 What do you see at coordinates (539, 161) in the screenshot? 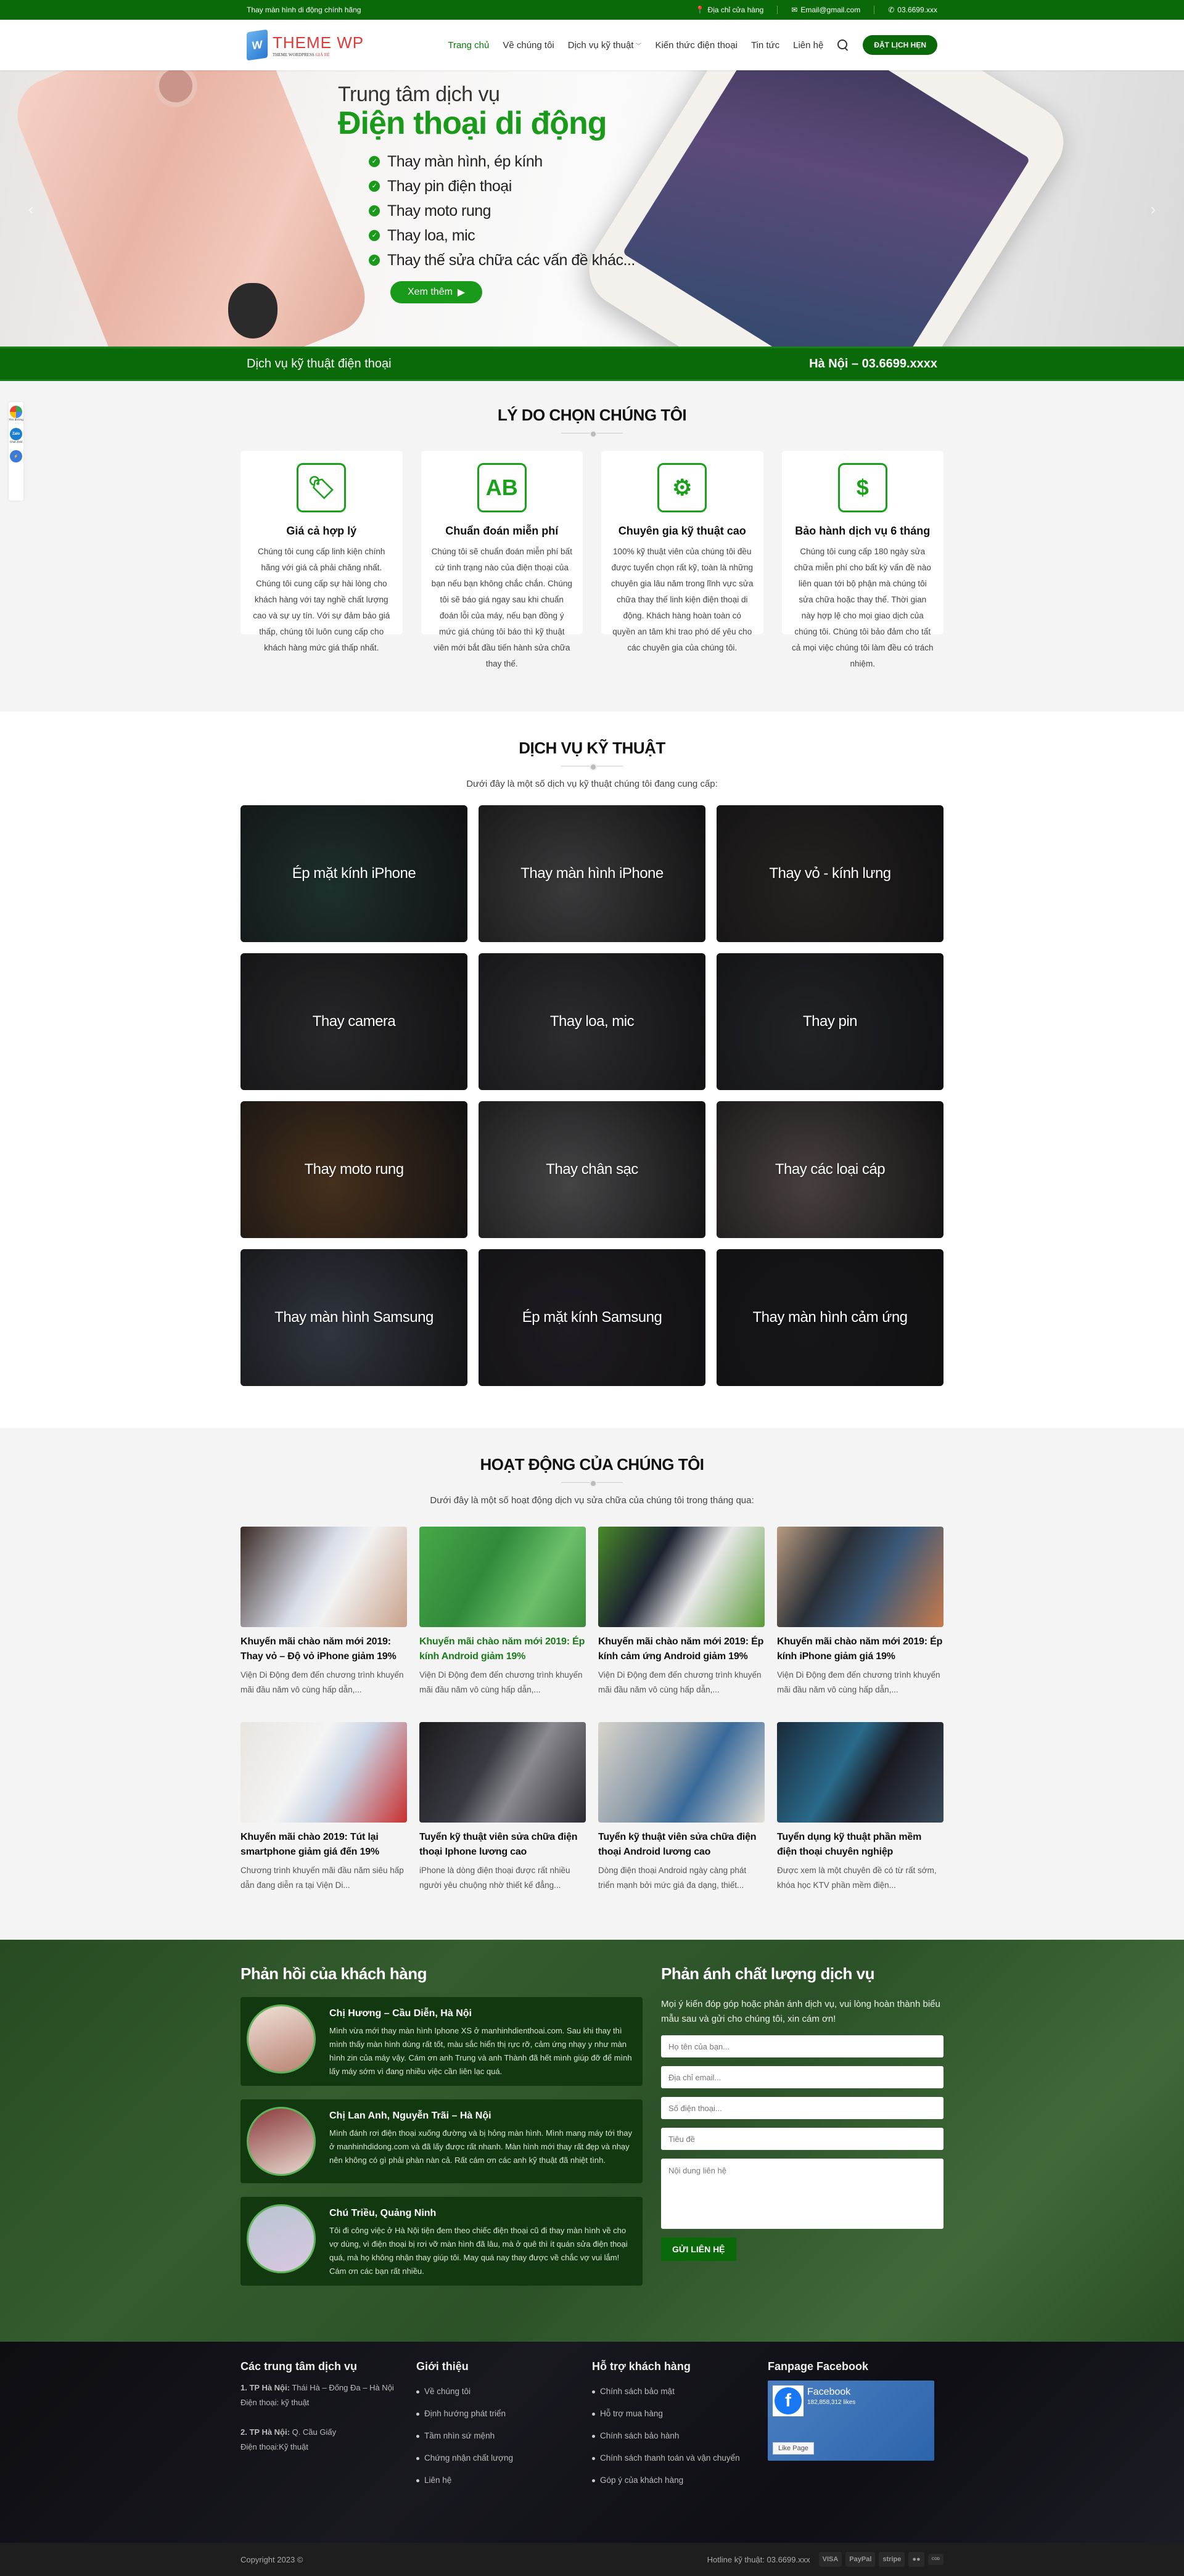
I see `hero-list-item: ✓ Thay màn hình, ép kính` at bounding box center [539, 161].